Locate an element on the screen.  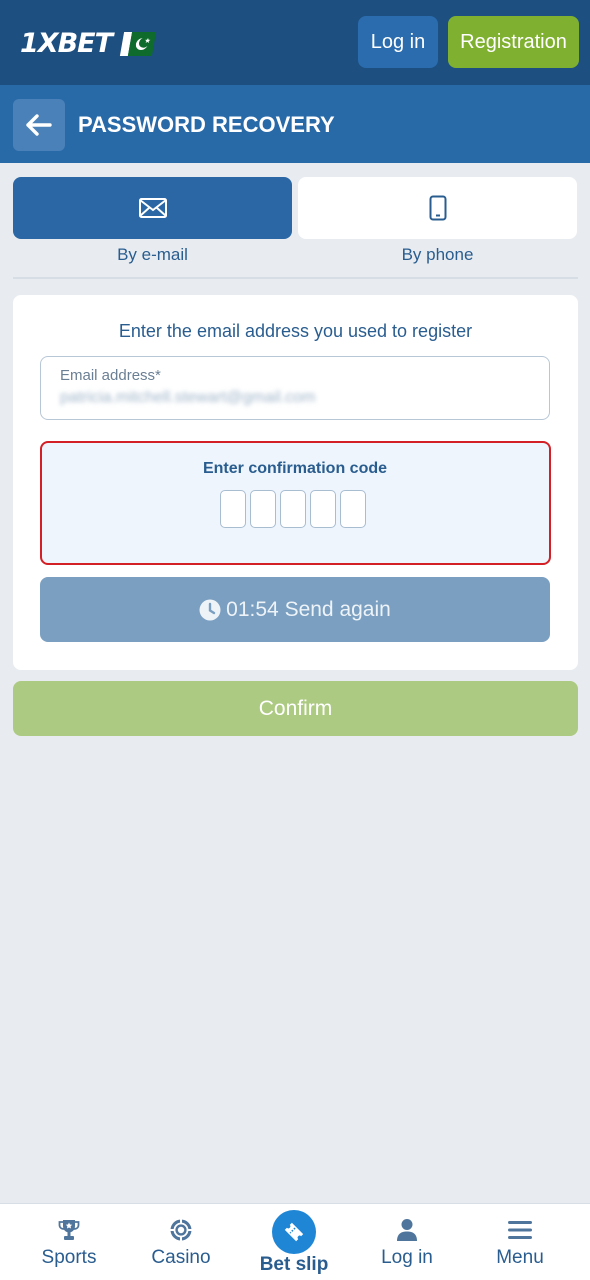
bet-slip-button is located at coordinates (294, 1232).